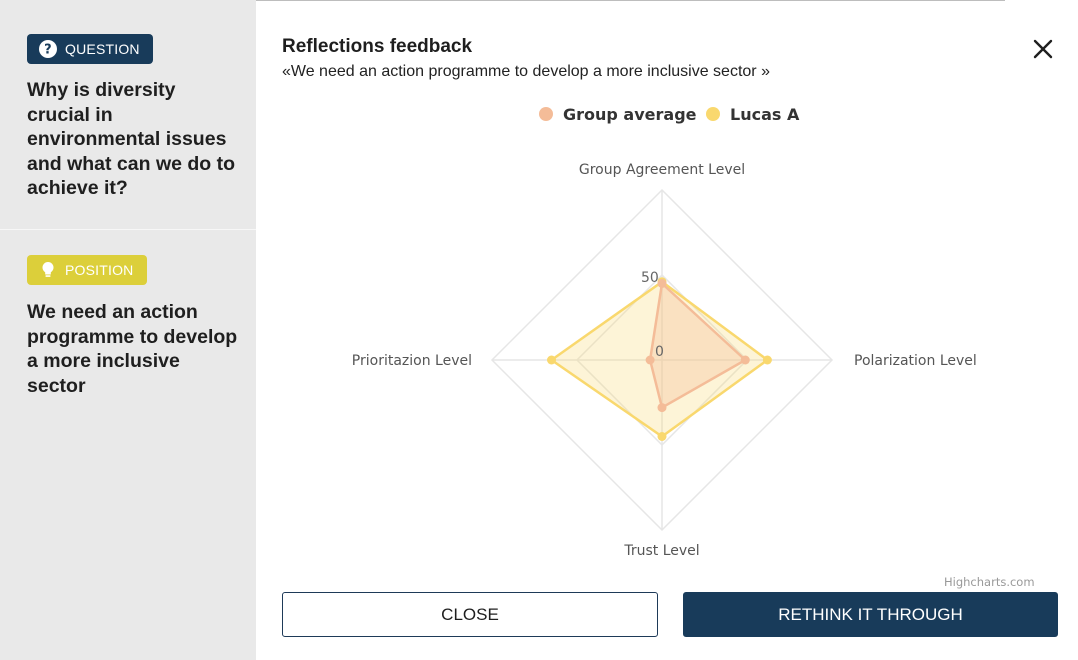 The height and width of the screenshot is (660, 1078). I want to click on lightbulb-icon, so click(48, 270).